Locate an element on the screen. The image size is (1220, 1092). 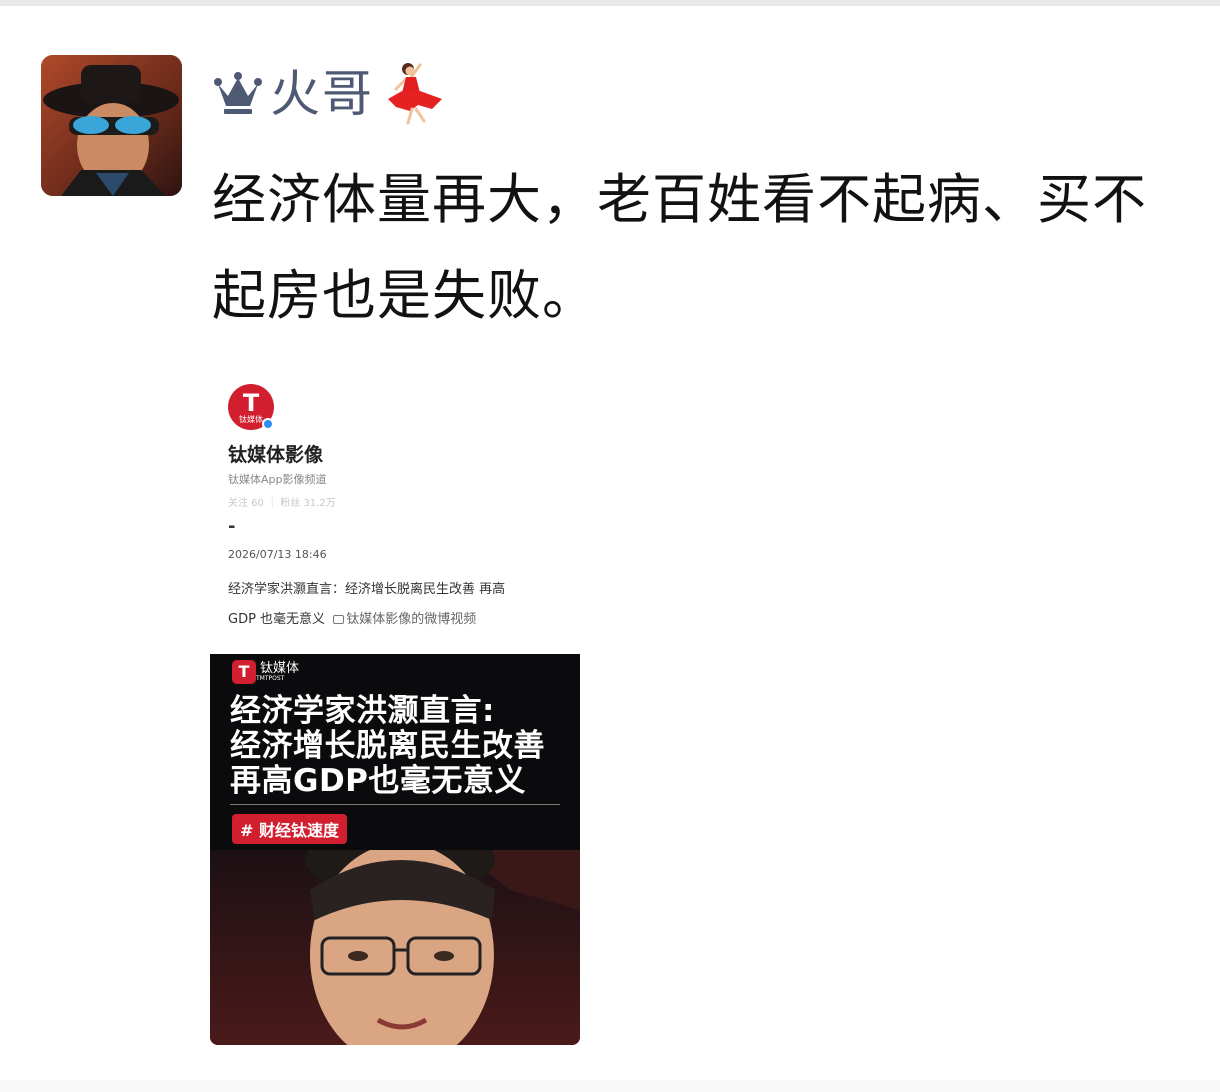
post-date: 2026/07/13 18:46 is located at coordinates (277, 554).